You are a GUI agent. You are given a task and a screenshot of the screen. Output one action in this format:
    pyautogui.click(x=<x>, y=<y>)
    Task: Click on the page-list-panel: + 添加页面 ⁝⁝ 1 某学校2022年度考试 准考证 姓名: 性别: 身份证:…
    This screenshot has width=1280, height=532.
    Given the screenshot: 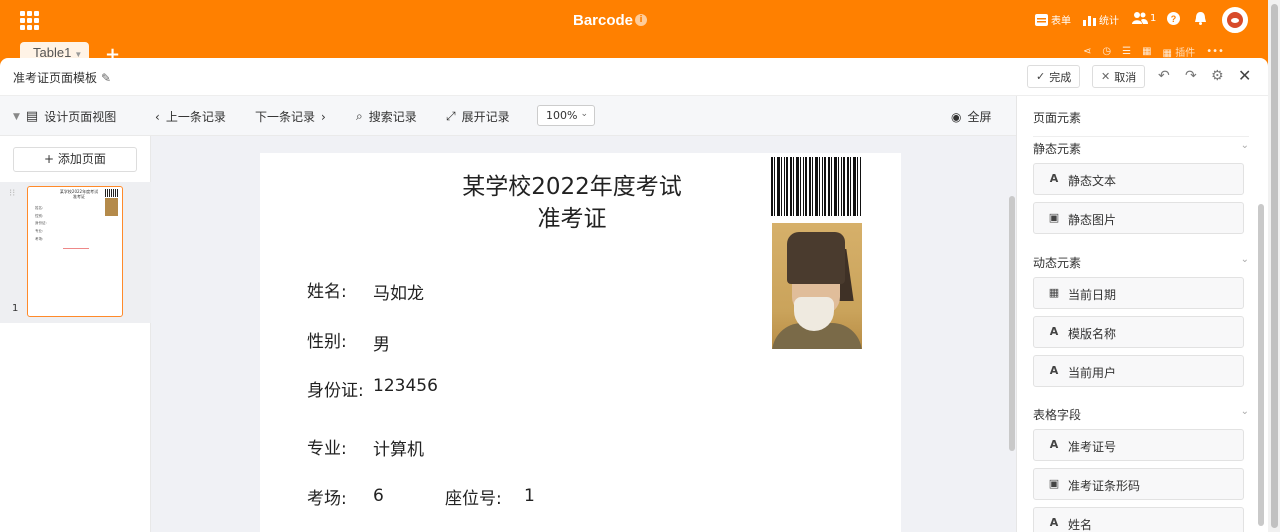 What is the action you would take?
    pyautogui.click(x=75, y=334)
    